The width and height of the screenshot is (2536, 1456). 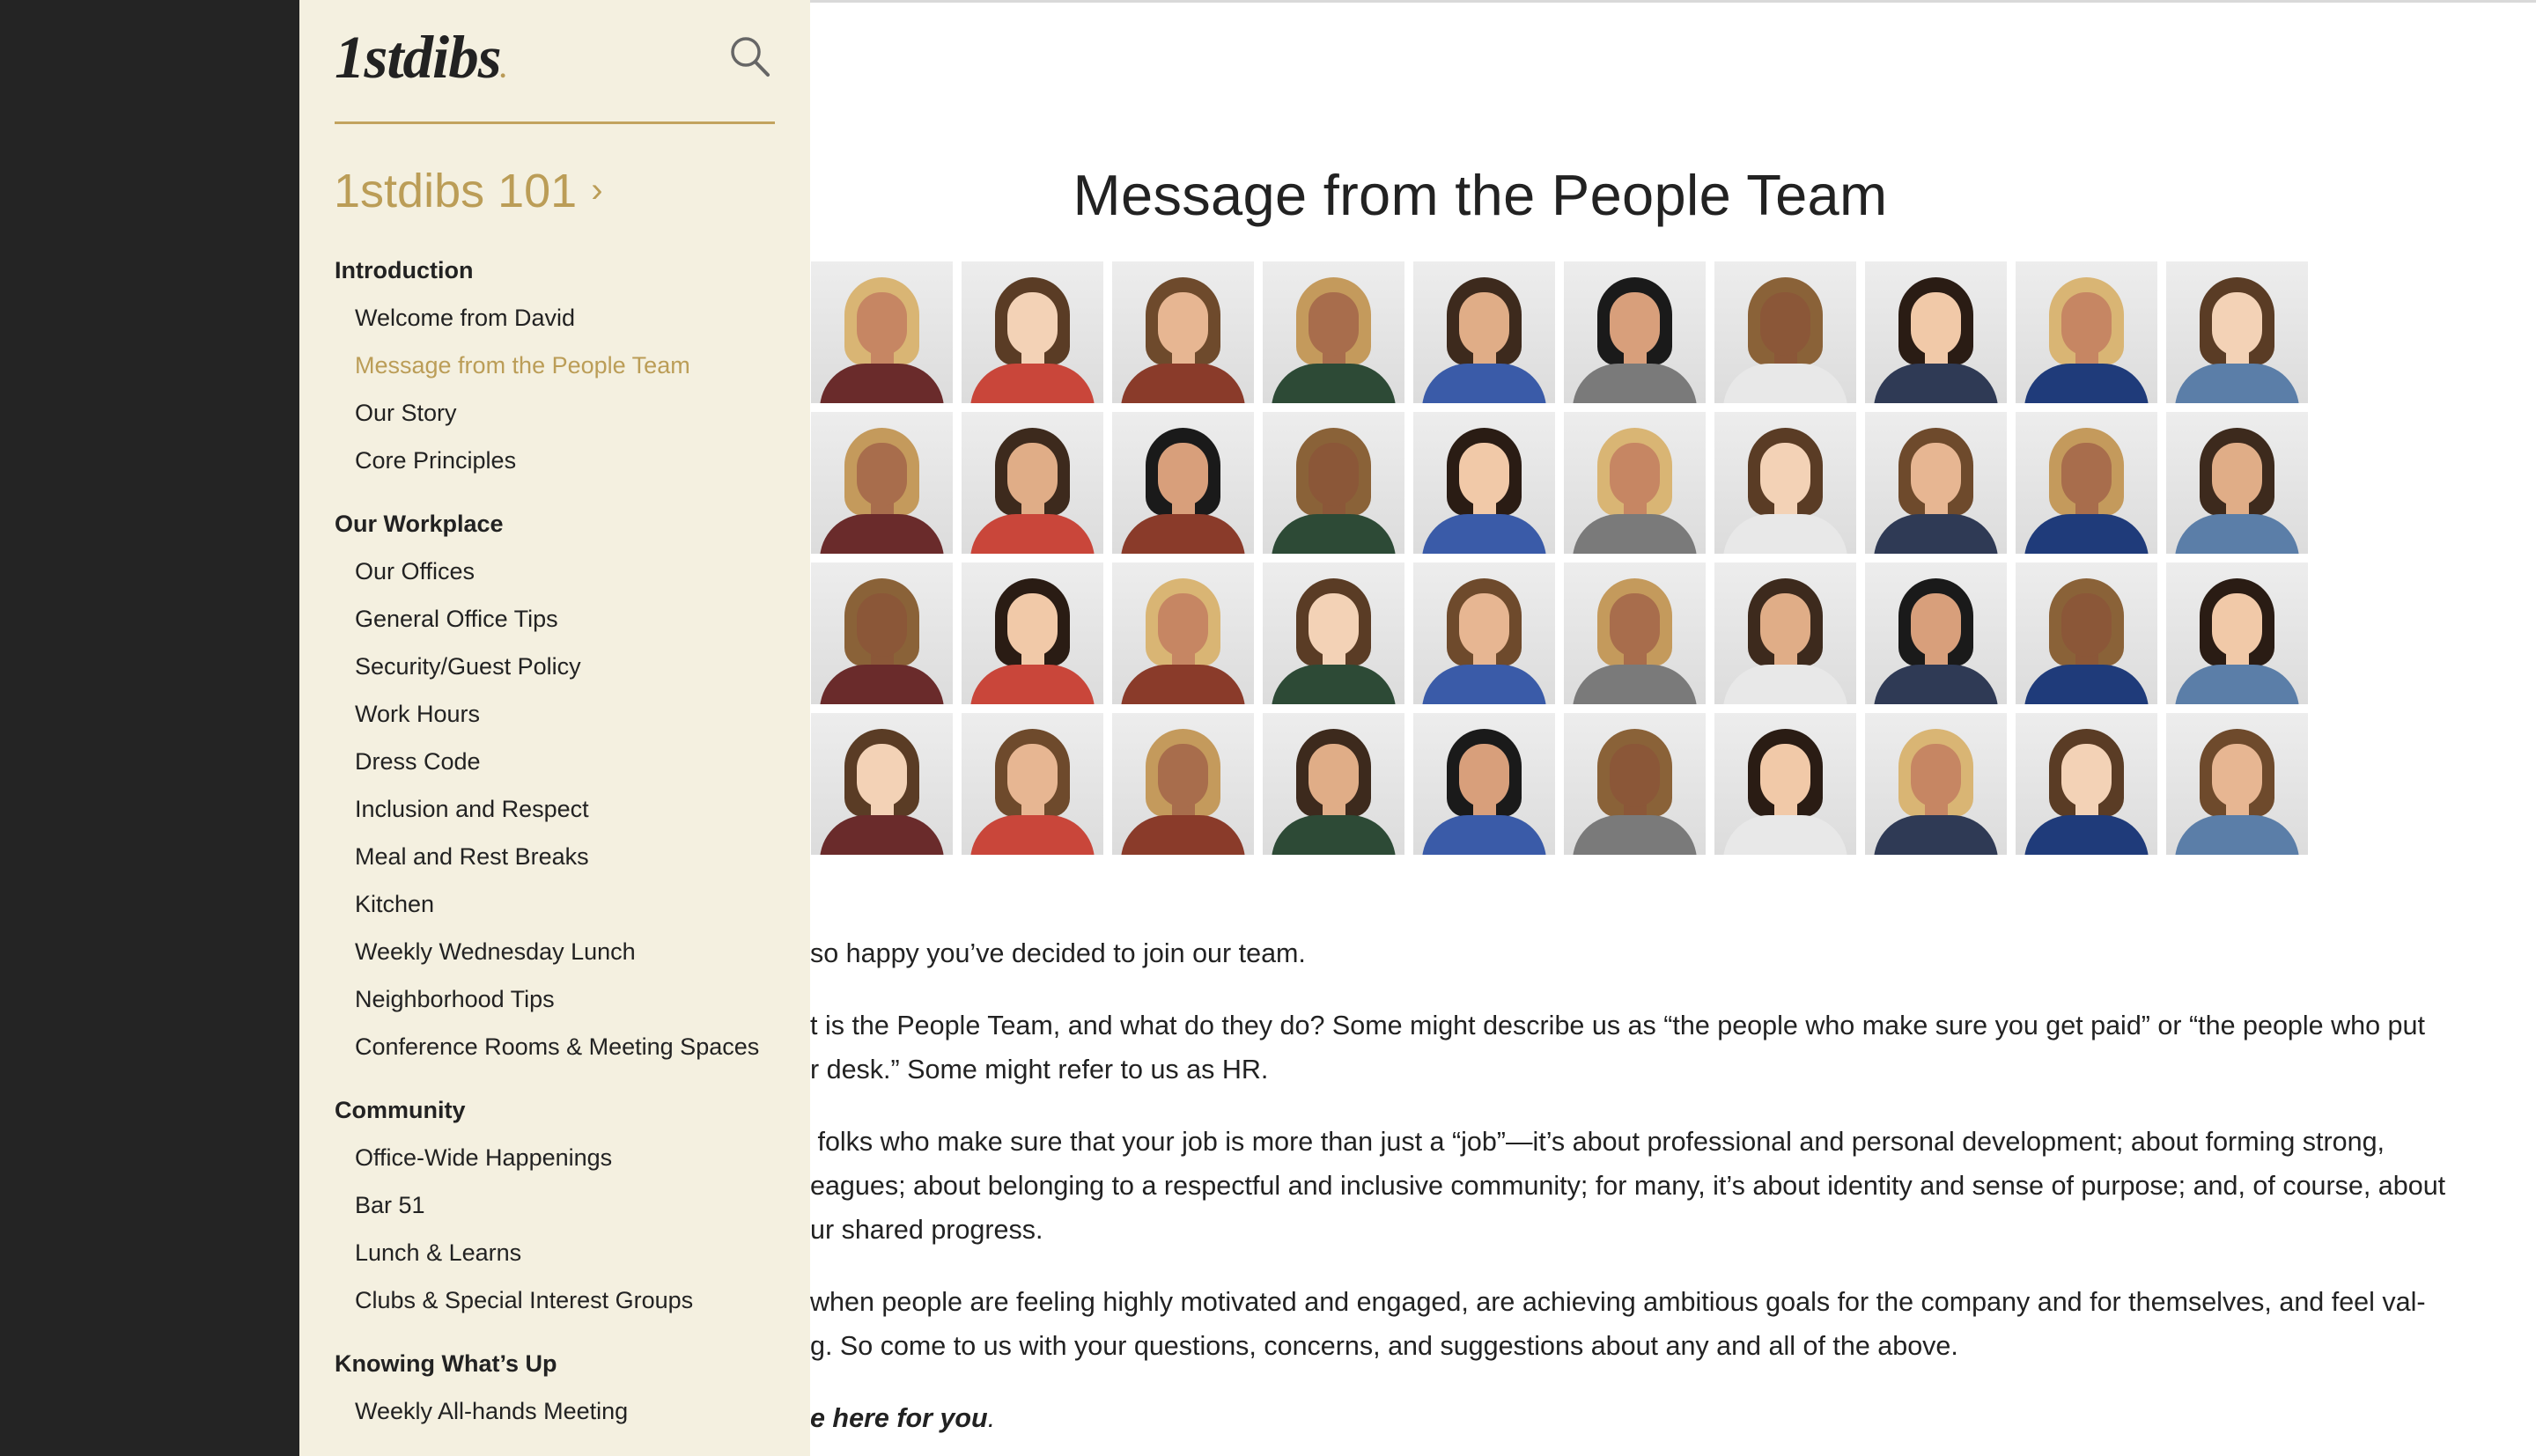 What do you see at coordinates (568, 1046) in the screenshot?
I see `sidebar-nav-item: Conference Rooms & Meeting Spaces` at bounding box center [568, 1046].